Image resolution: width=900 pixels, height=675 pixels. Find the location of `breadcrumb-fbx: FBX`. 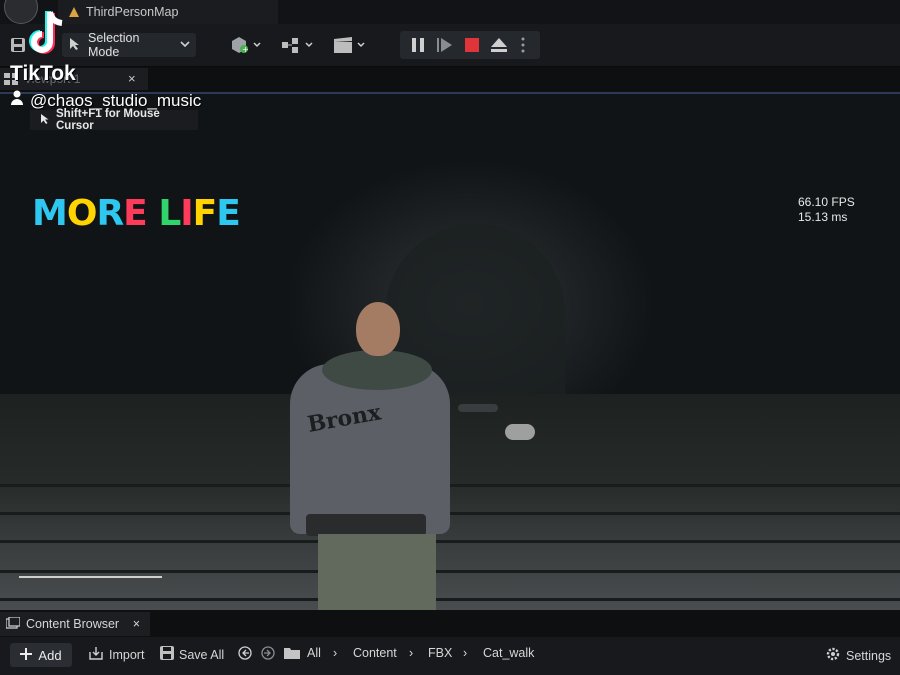

breadcrumb-fbx: FBX is located at coordinates (440, 653).